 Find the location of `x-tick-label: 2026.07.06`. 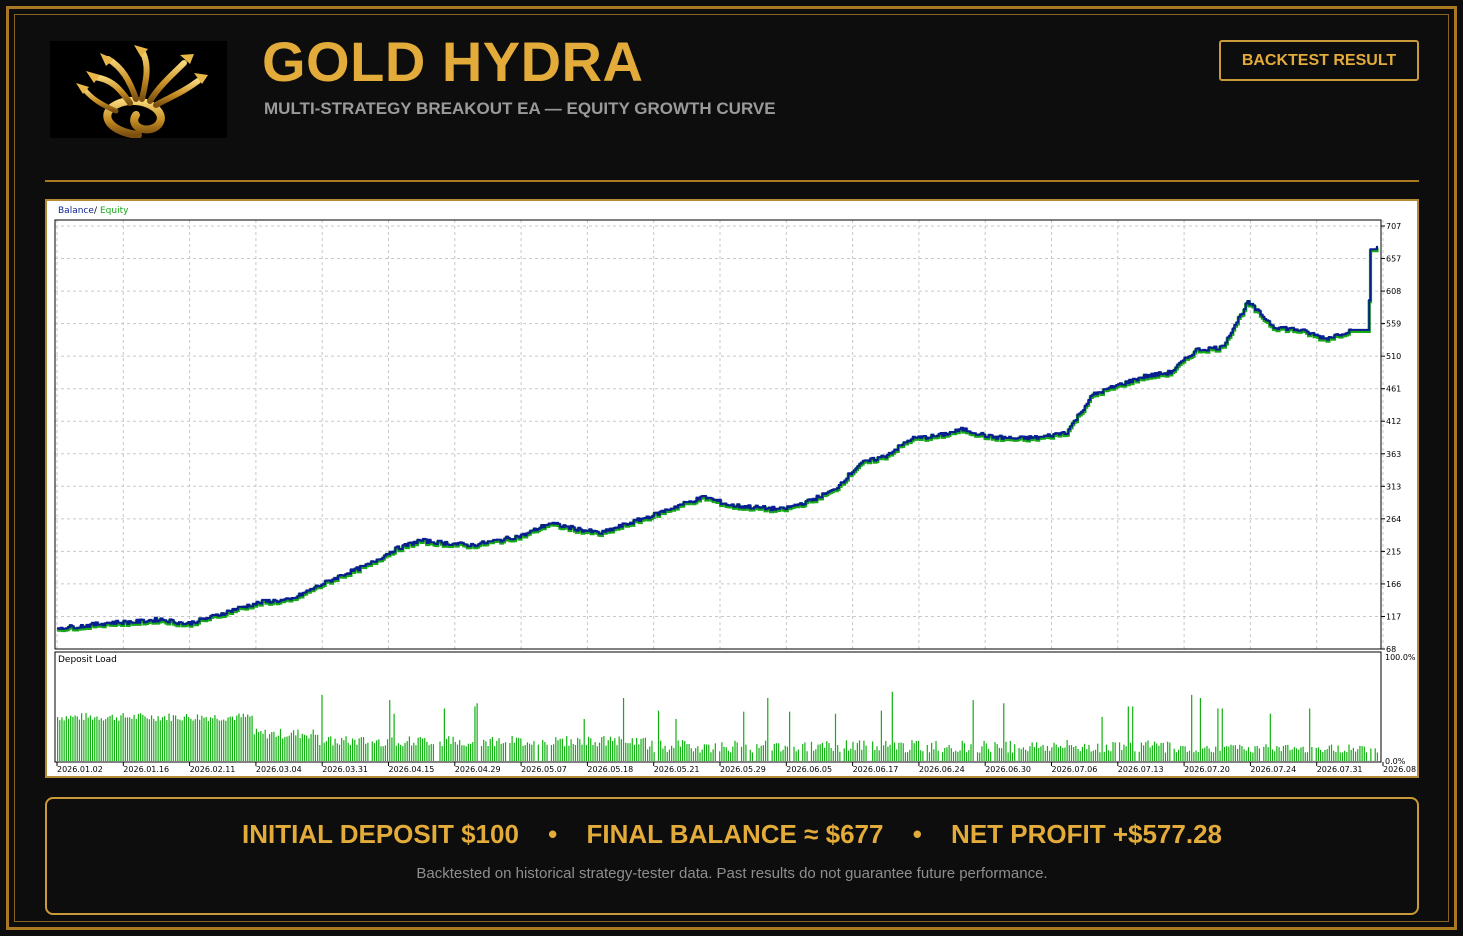

x-tick-label: 2026.07.06 is located at coordinates (1075, 769).